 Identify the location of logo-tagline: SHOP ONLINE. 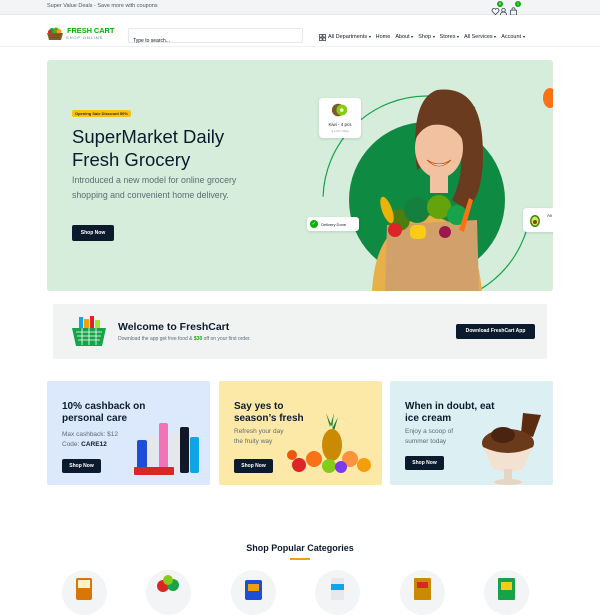
(85, 37).